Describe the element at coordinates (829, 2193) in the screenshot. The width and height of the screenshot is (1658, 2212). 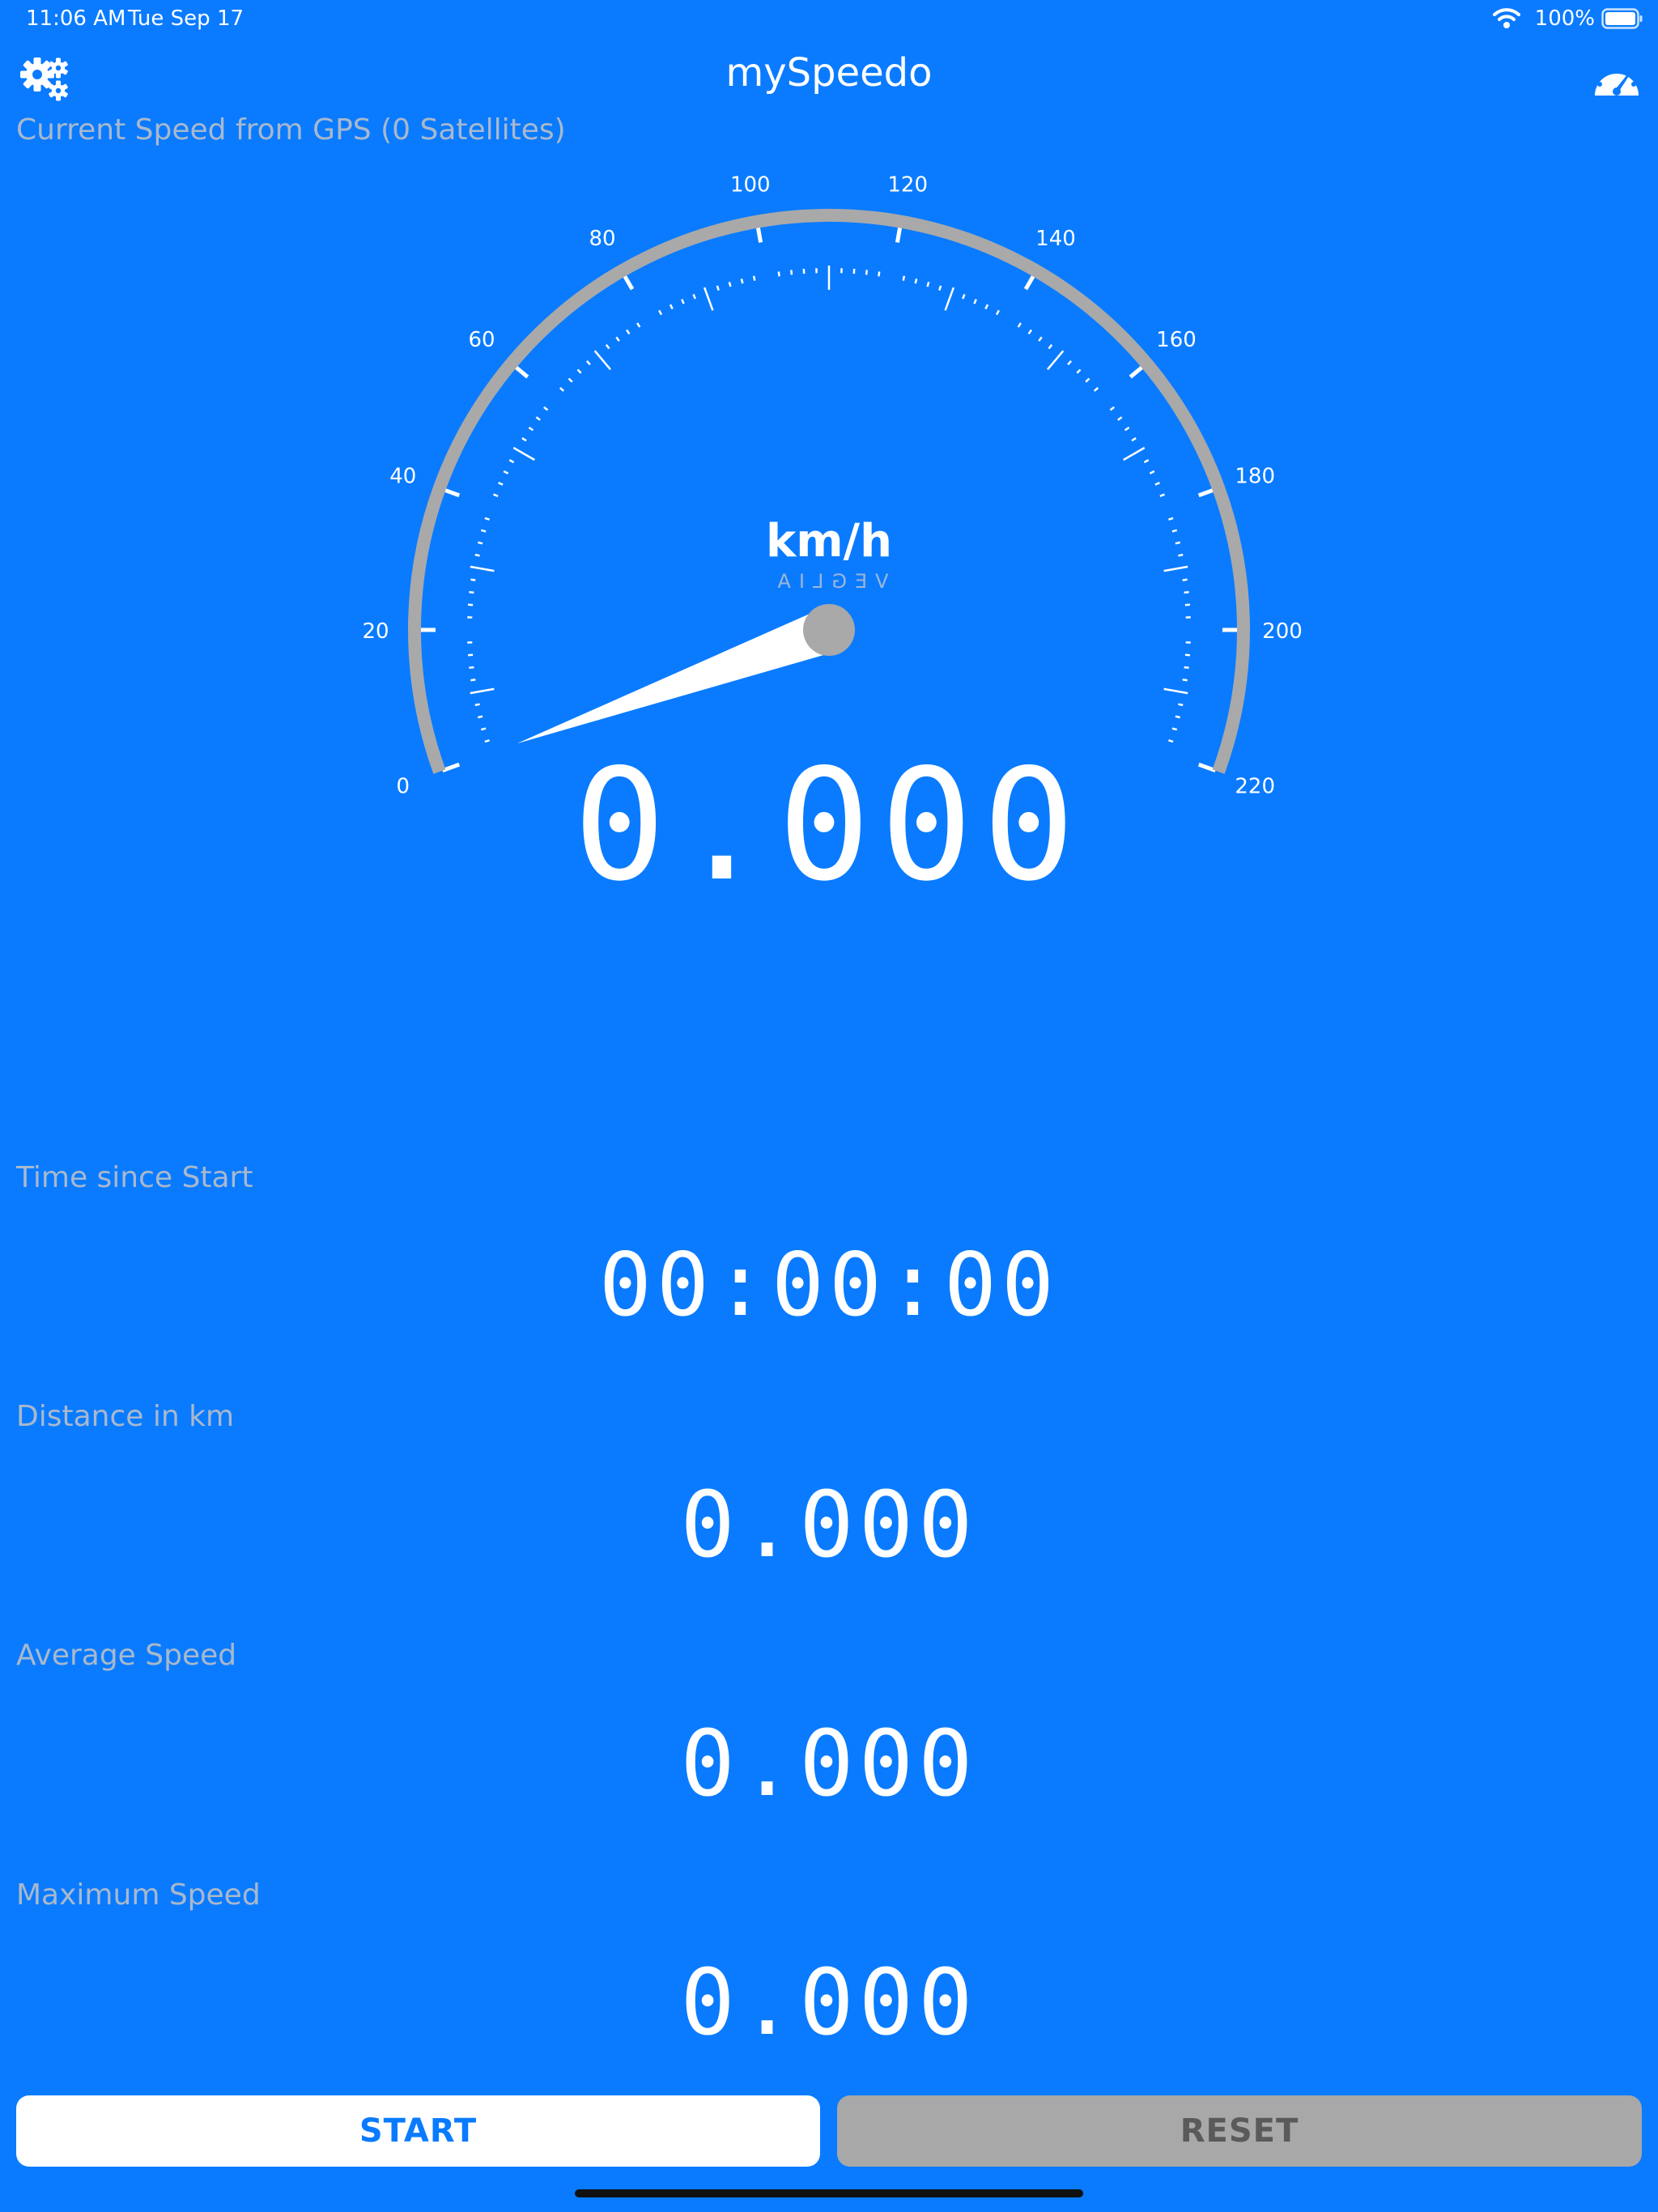
I see `home-indicator` at that location.